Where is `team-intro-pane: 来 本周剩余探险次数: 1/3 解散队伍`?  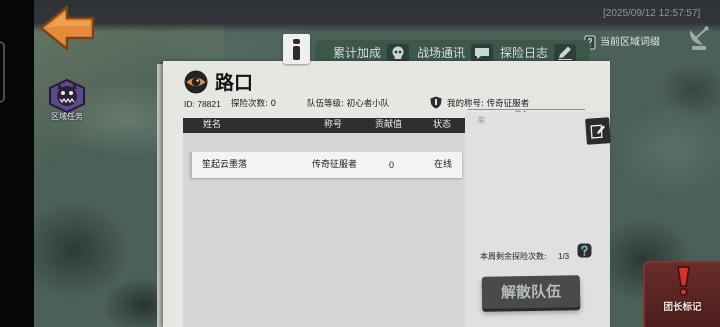
team-intro-pane: 来 本周剩余探险次数: 1/3 解散队伍 is located at coordinates (538, 219).